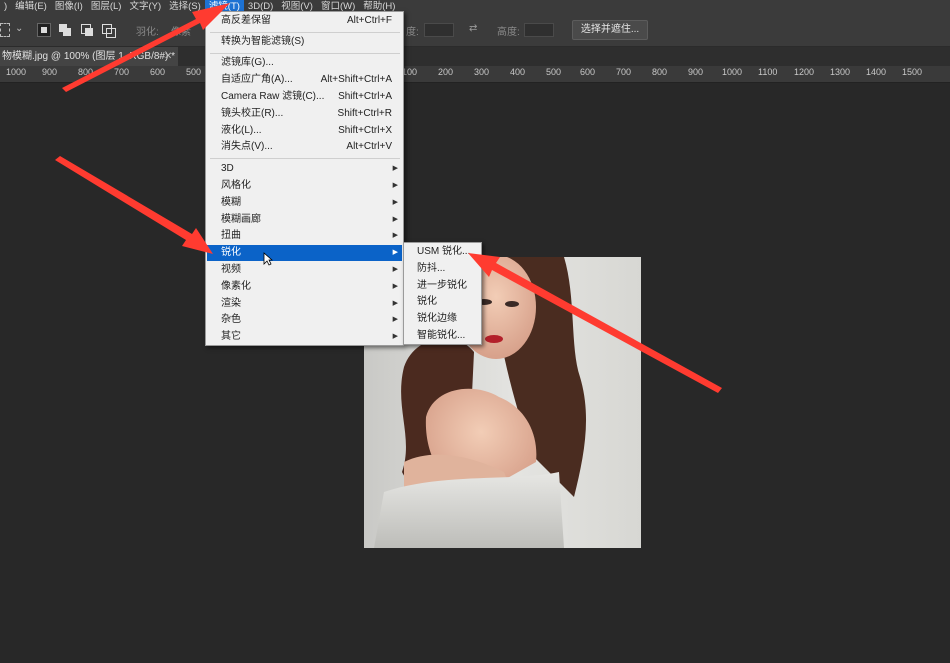  I want to click on menu-image: 图像(I), so click(69, 6).